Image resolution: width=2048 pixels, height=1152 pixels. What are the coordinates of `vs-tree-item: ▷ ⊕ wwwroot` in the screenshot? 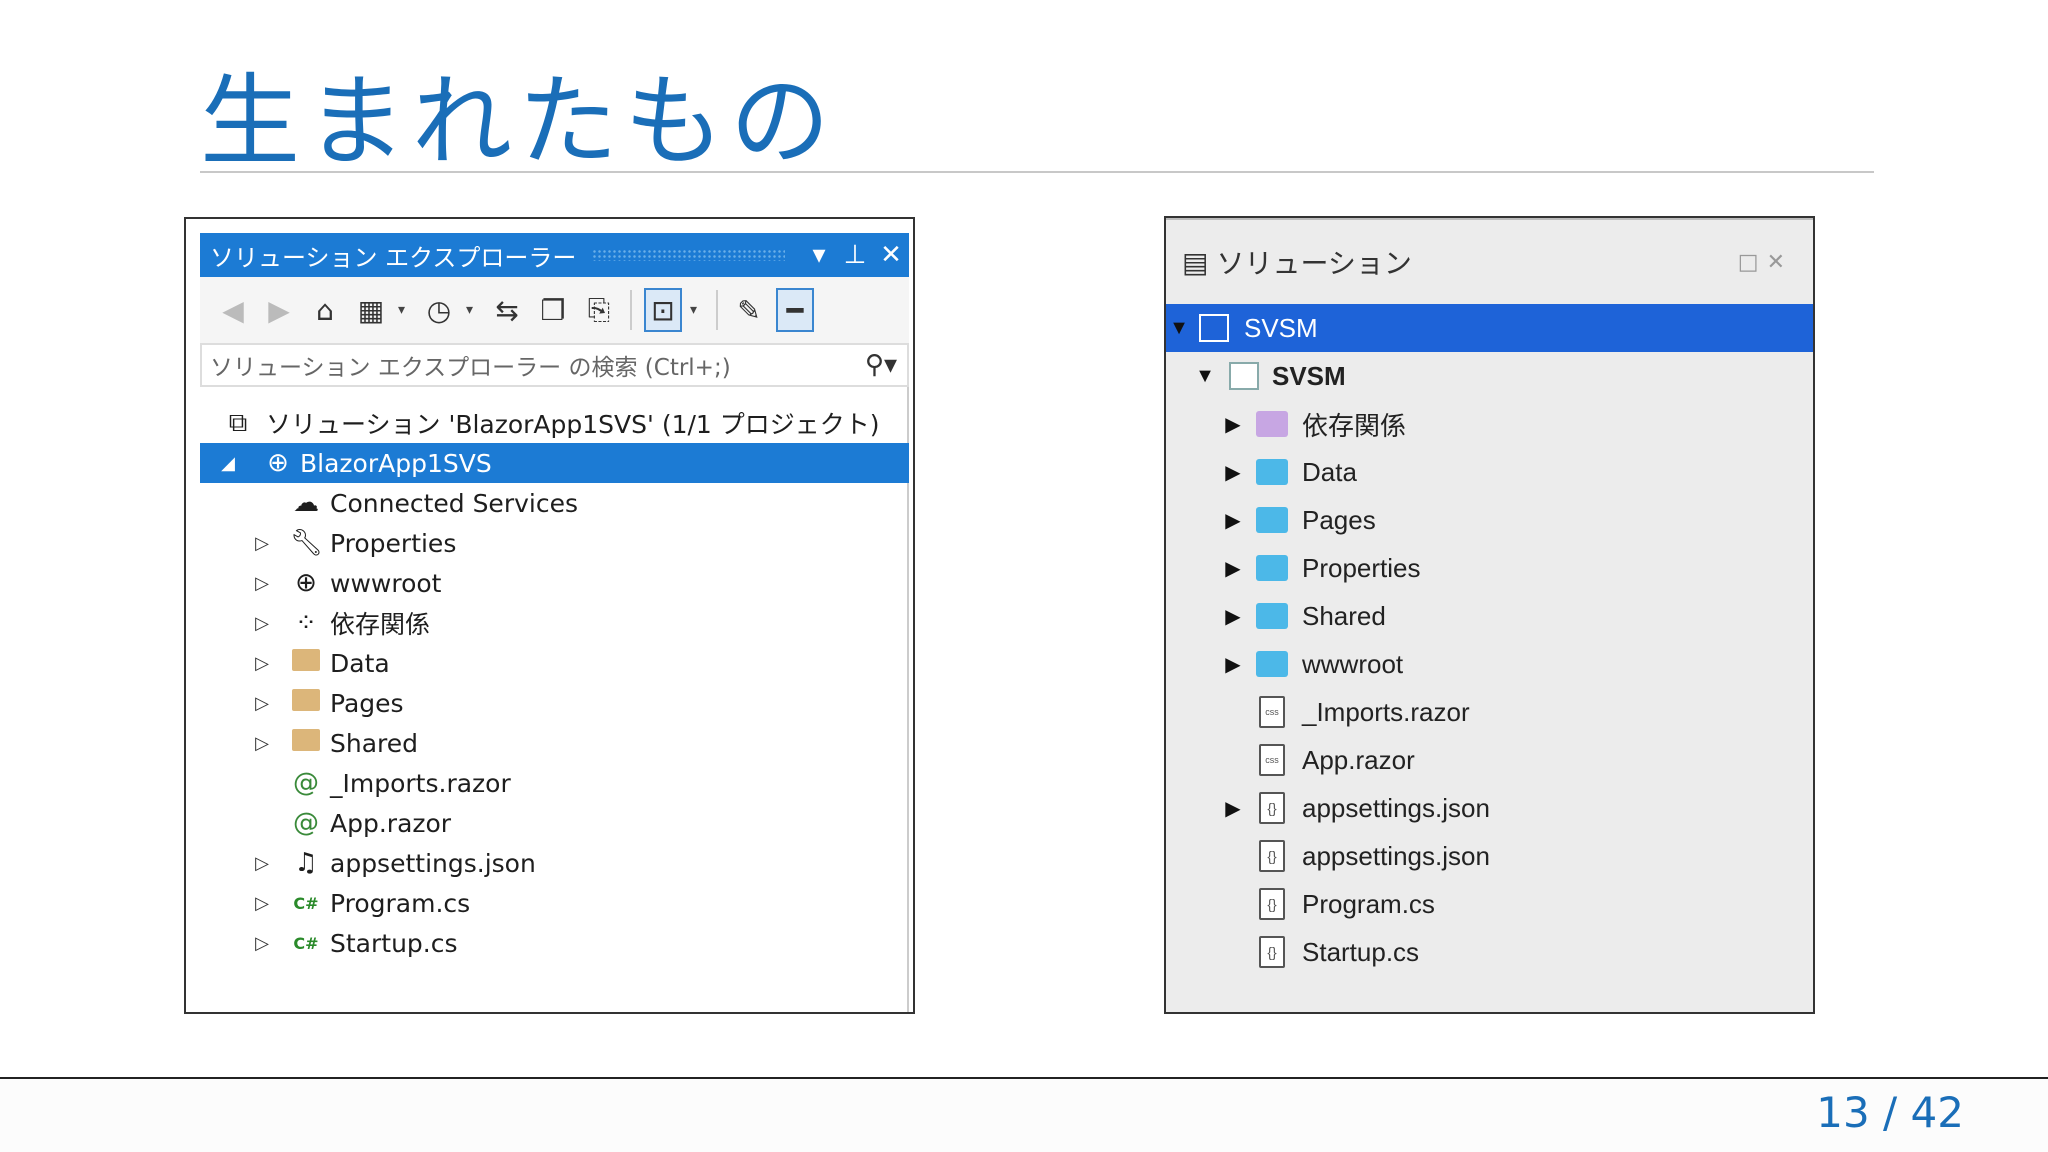 It's located at (554, 583).